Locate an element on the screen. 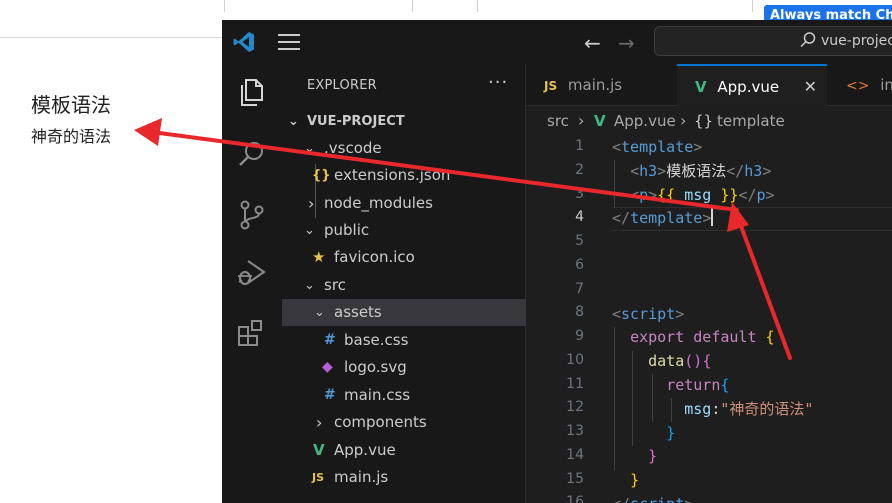 Image resolution: width=892 pixels, height=503 pixels. line-number: 9 is located at coordinates (579, 336).